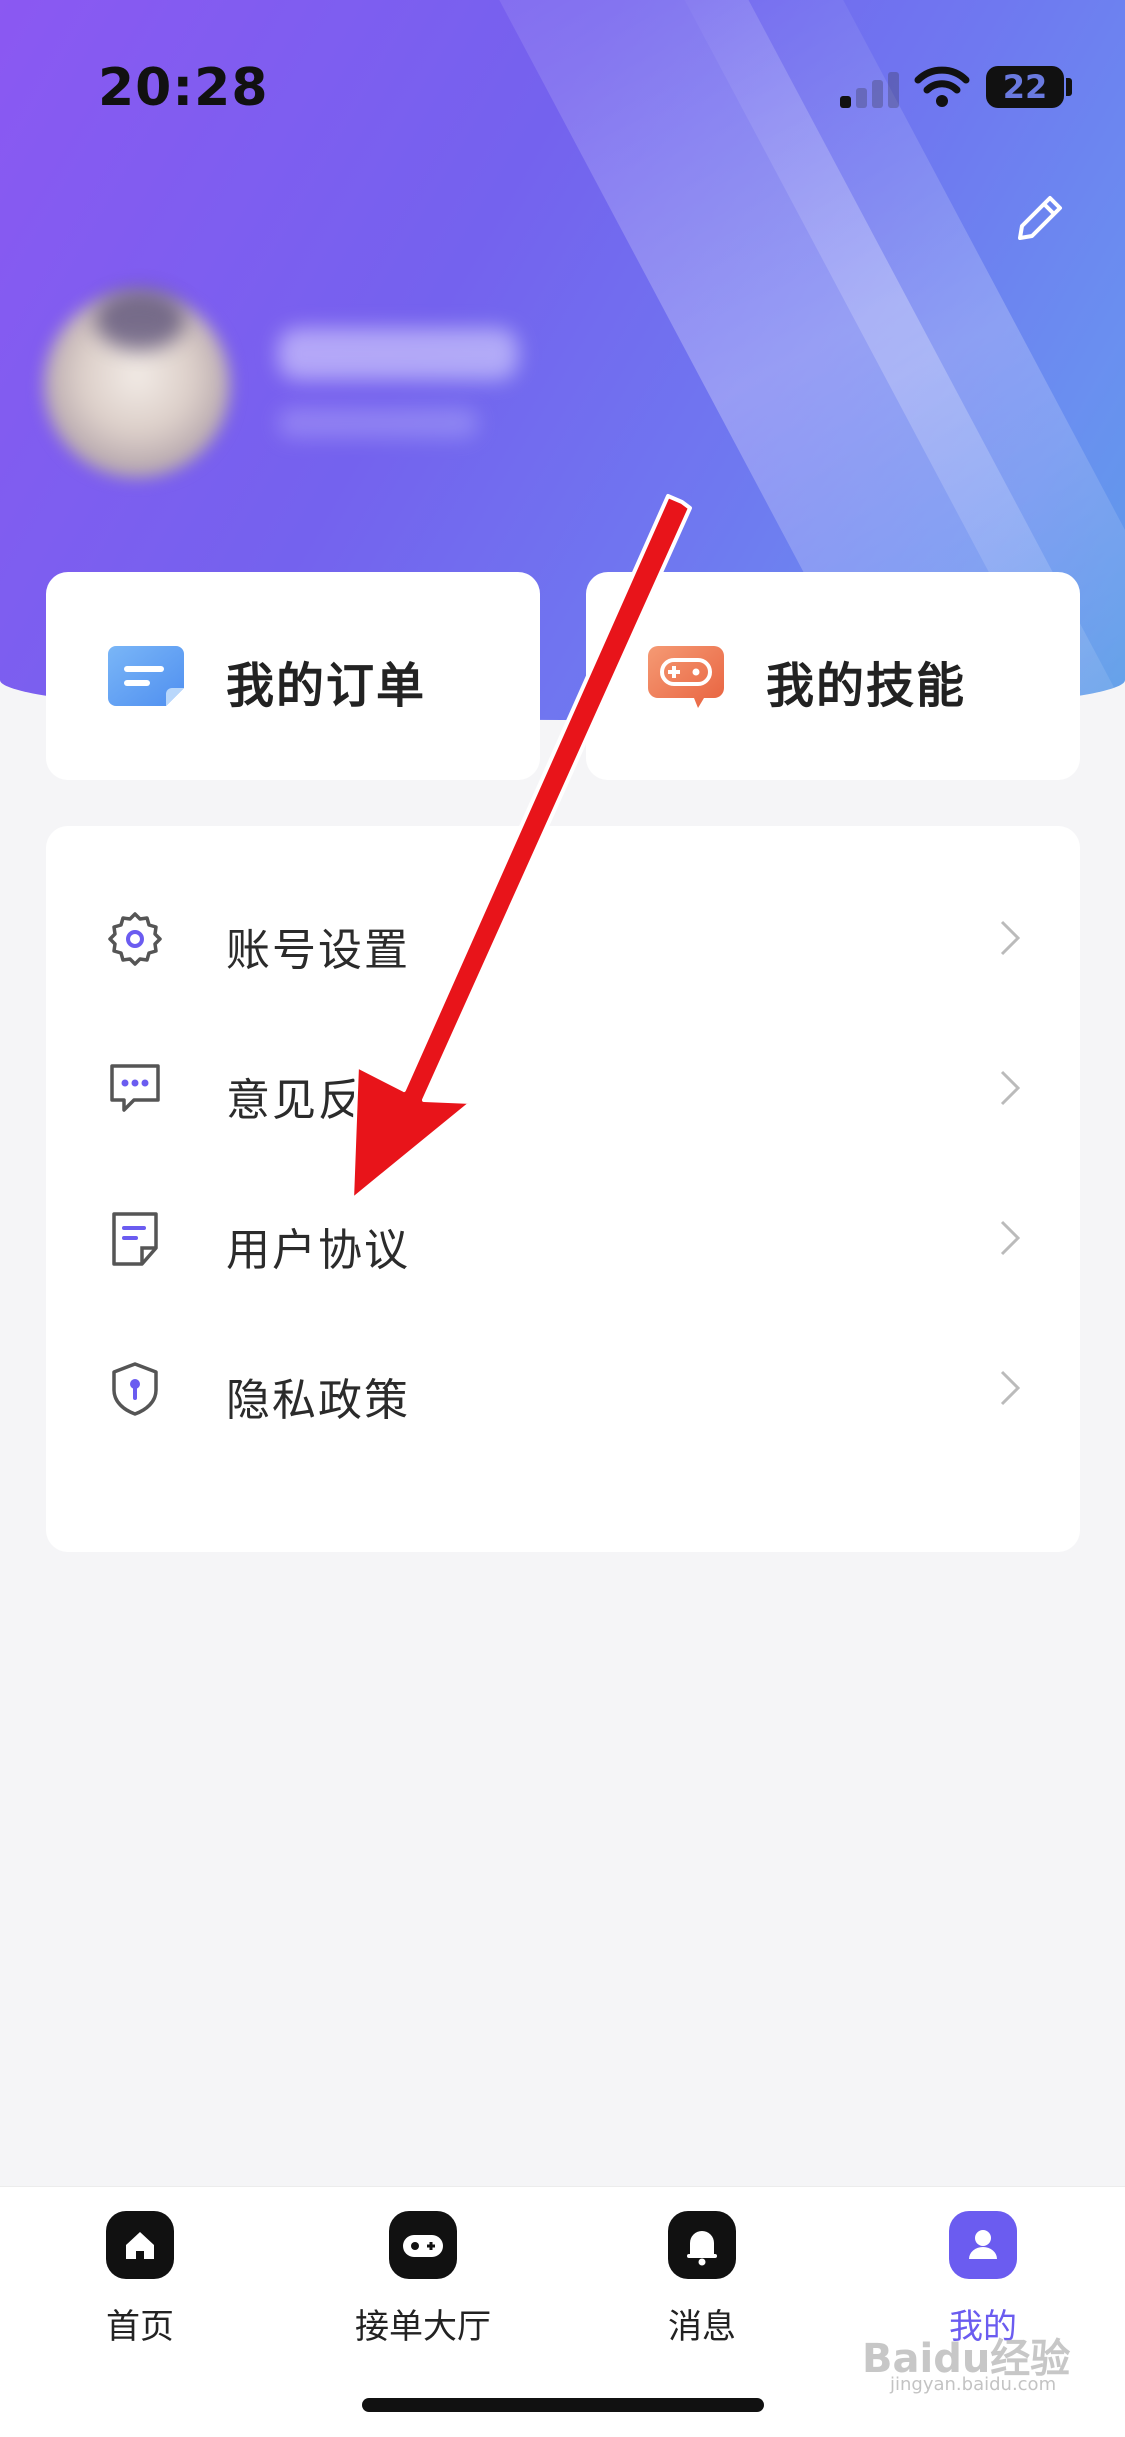 Image resolution: width=1125 pixels, height=2437 pixels. Describe the element at coordinates (146, 676) in the screenshot. I see `order-list-icon` at that location.